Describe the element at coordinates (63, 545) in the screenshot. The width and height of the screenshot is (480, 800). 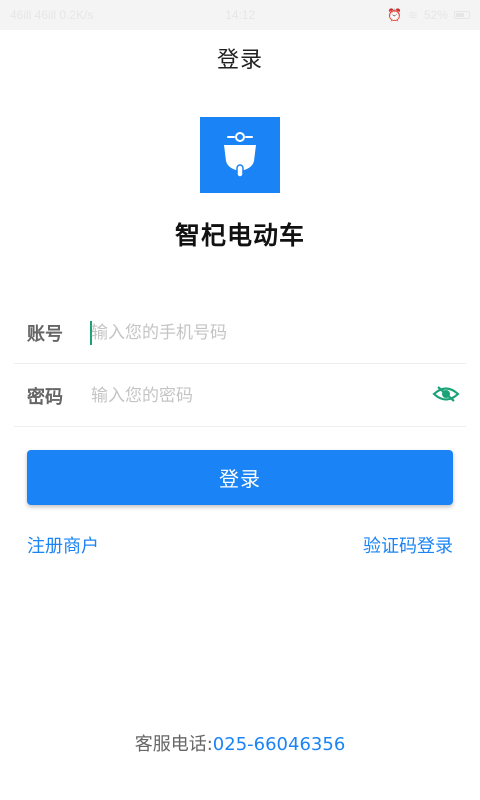
I see `register-link: 注册商户` at that location.